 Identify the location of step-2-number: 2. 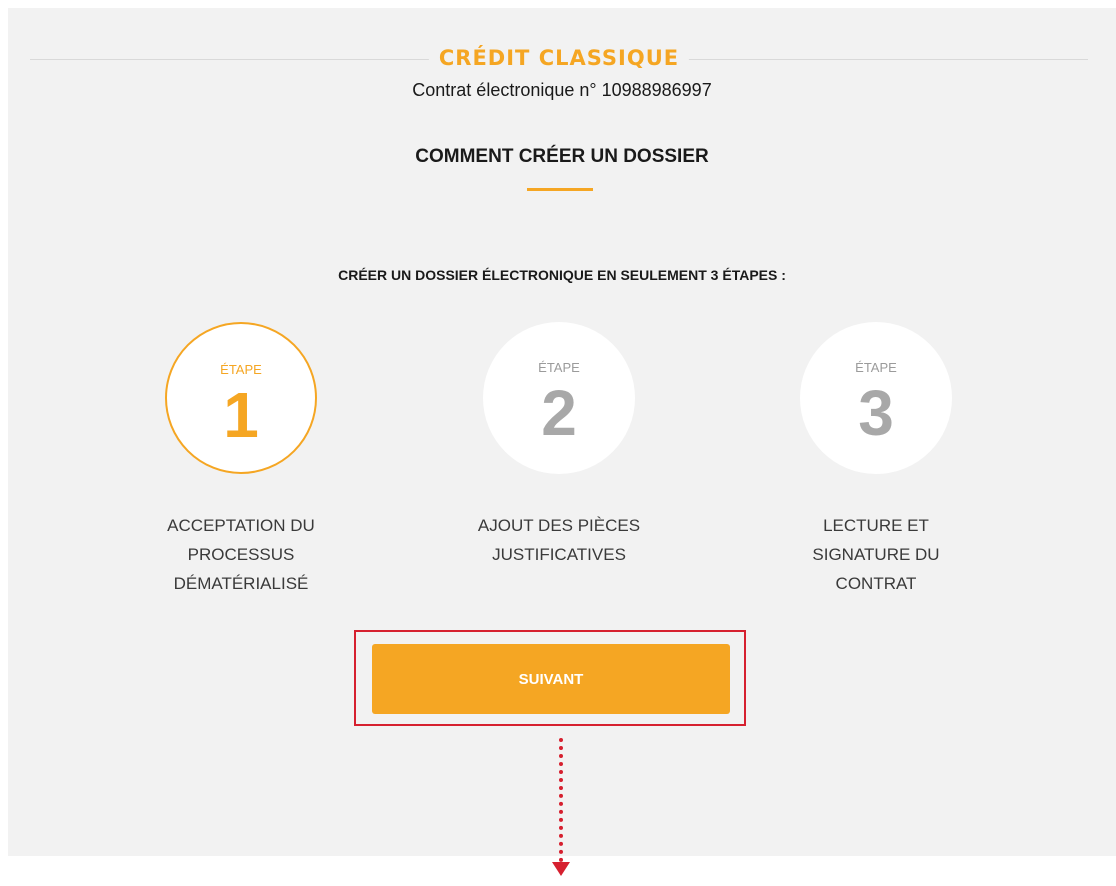
(559, 413).